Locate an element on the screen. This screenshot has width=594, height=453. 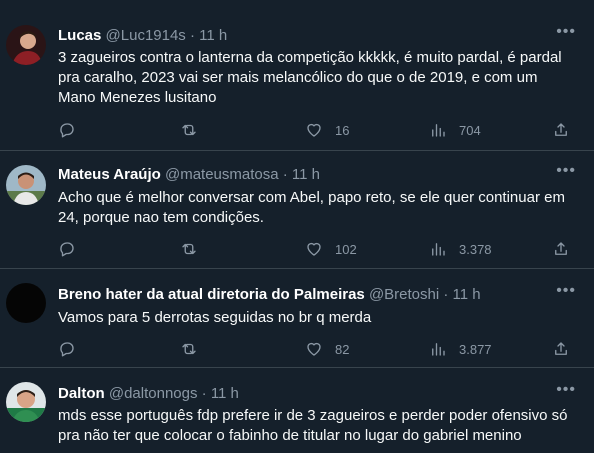
views-button: 3.877 is located at coordinates (460, 349).